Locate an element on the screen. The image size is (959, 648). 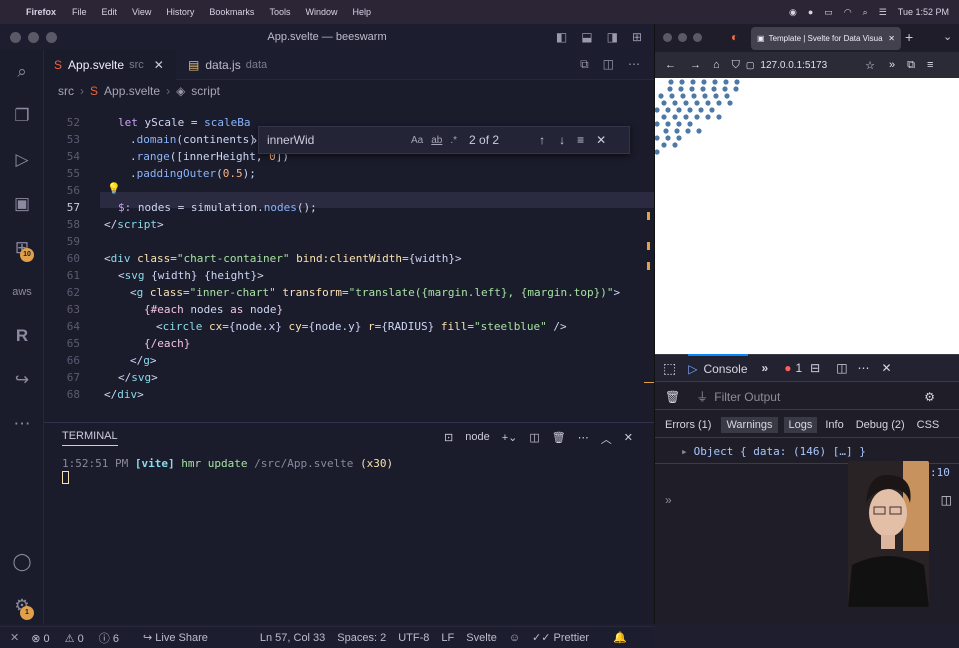
settings-gear-icon: ⚙ 1 is located at coordinates (22, 607).